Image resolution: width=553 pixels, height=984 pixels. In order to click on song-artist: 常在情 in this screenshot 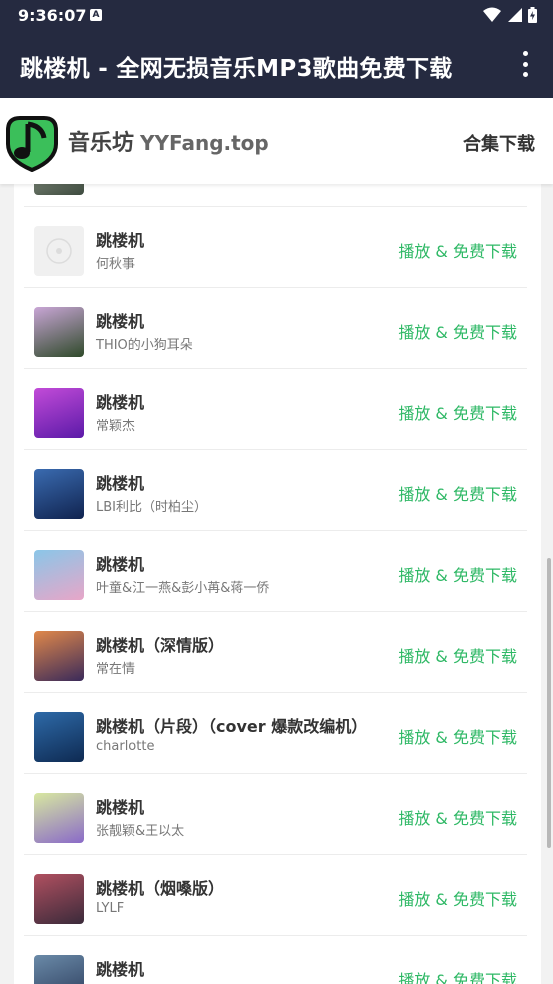, I will do `click(116, 669)`.